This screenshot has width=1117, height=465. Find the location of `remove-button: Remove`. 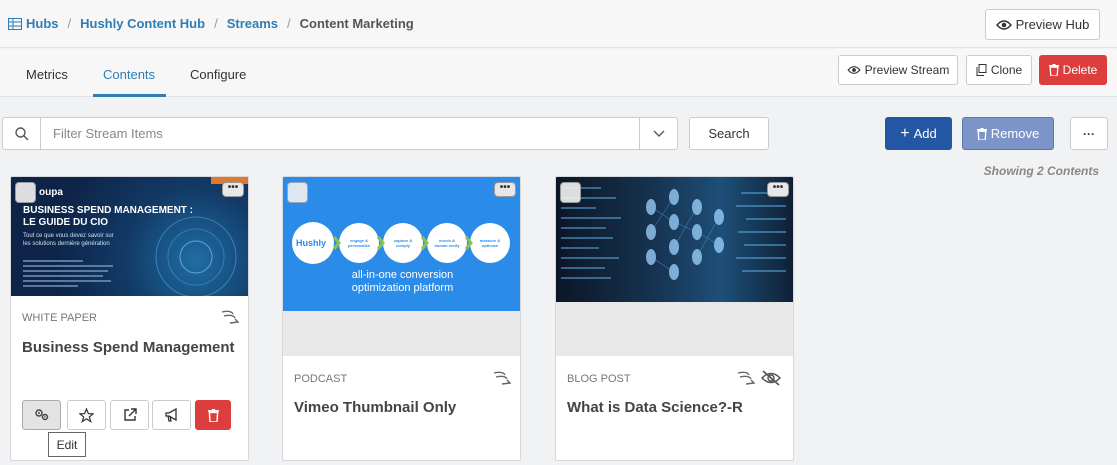

remove-button: Remove is located at coordinates (1008, 133).